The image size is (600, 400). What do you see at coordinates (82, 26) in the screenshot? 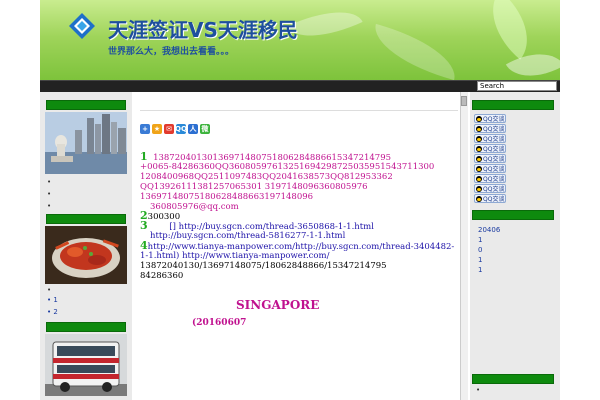
I see `logo-icon` at bounding box center [82, 26].